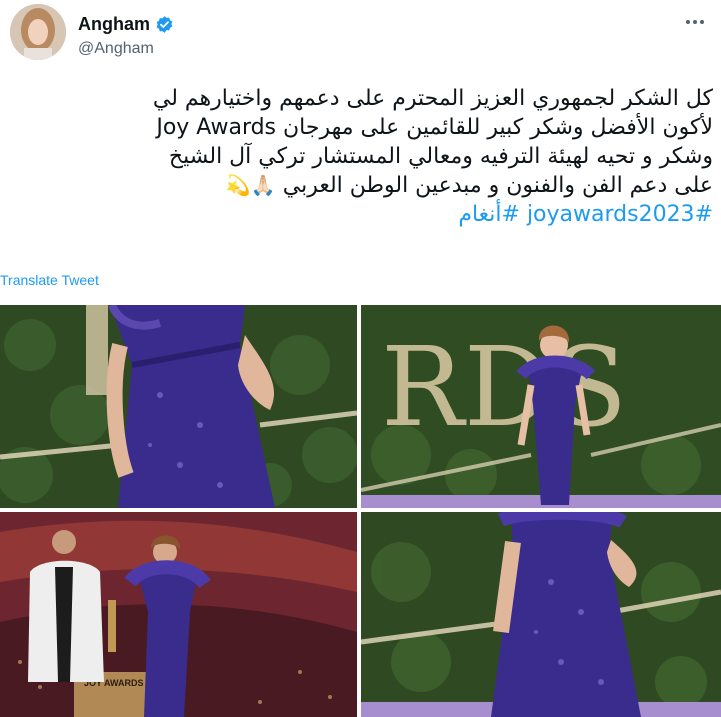 This screenshot has width=721, height=717. What do you see at coordinates (360, 35) in the screenshot?
I see `tweet-header: Angham @Angham` at bounding box center [360, 35].